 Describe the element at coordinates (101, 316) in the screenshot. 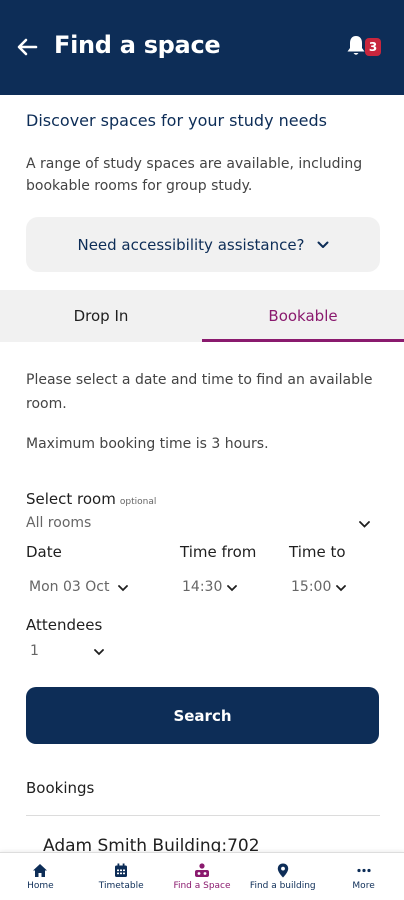

I see `tab-drop-in: Drop In` at that location.